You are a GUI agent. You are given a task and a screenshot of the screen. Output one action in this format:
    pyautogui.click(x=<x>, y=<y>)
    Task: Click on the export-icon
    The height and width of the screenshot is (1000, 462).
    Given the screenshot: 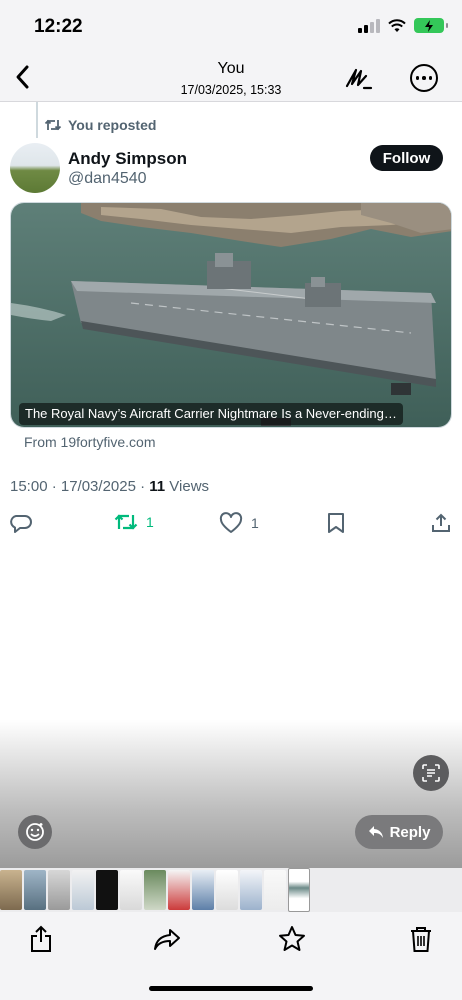 What is the action you would take?
    pyautogui.click(x=41, y=938)
    